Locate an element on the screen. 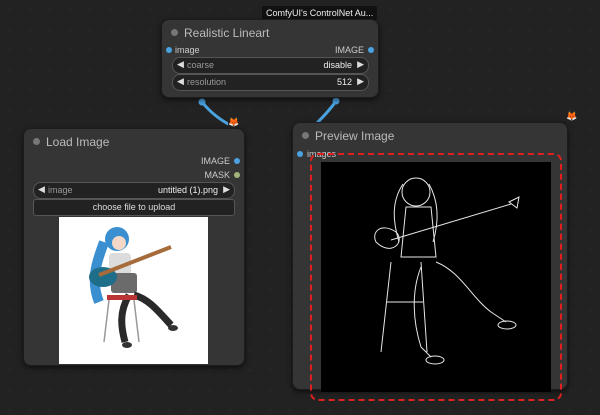 The width and height of the screenshot is (600, 415). widget-value: disable is located at coordinates (337, 65).